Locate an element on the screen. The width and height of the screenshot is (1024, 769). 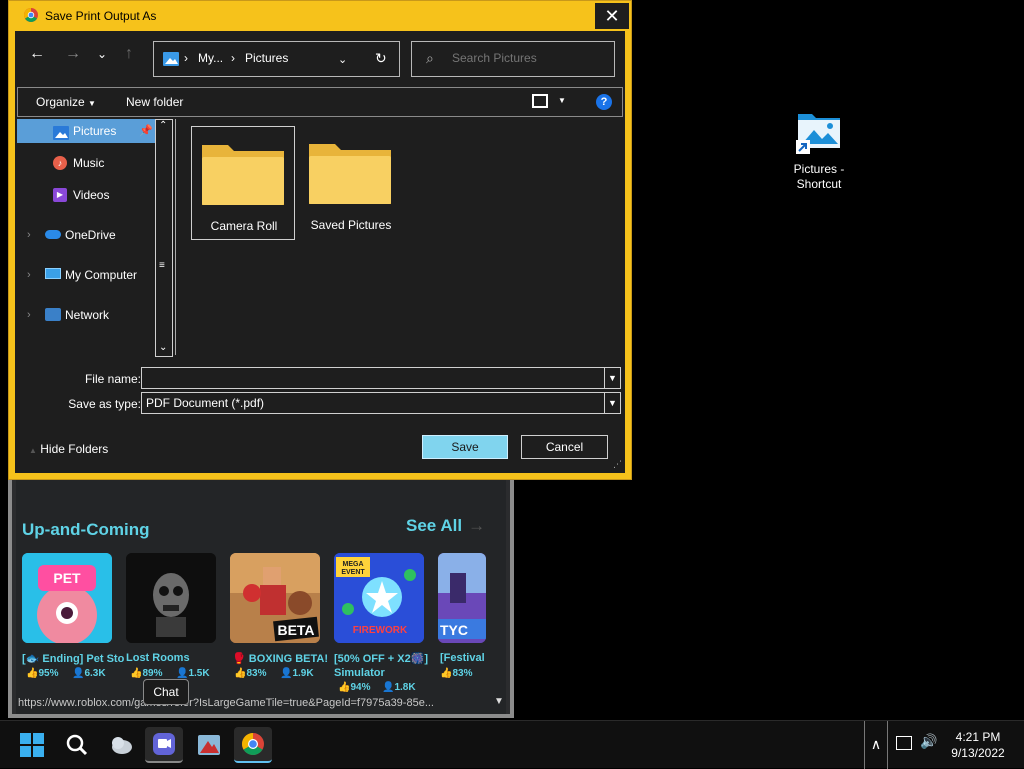
sidebar-item-label: Network is located at coordinates (87, 315).